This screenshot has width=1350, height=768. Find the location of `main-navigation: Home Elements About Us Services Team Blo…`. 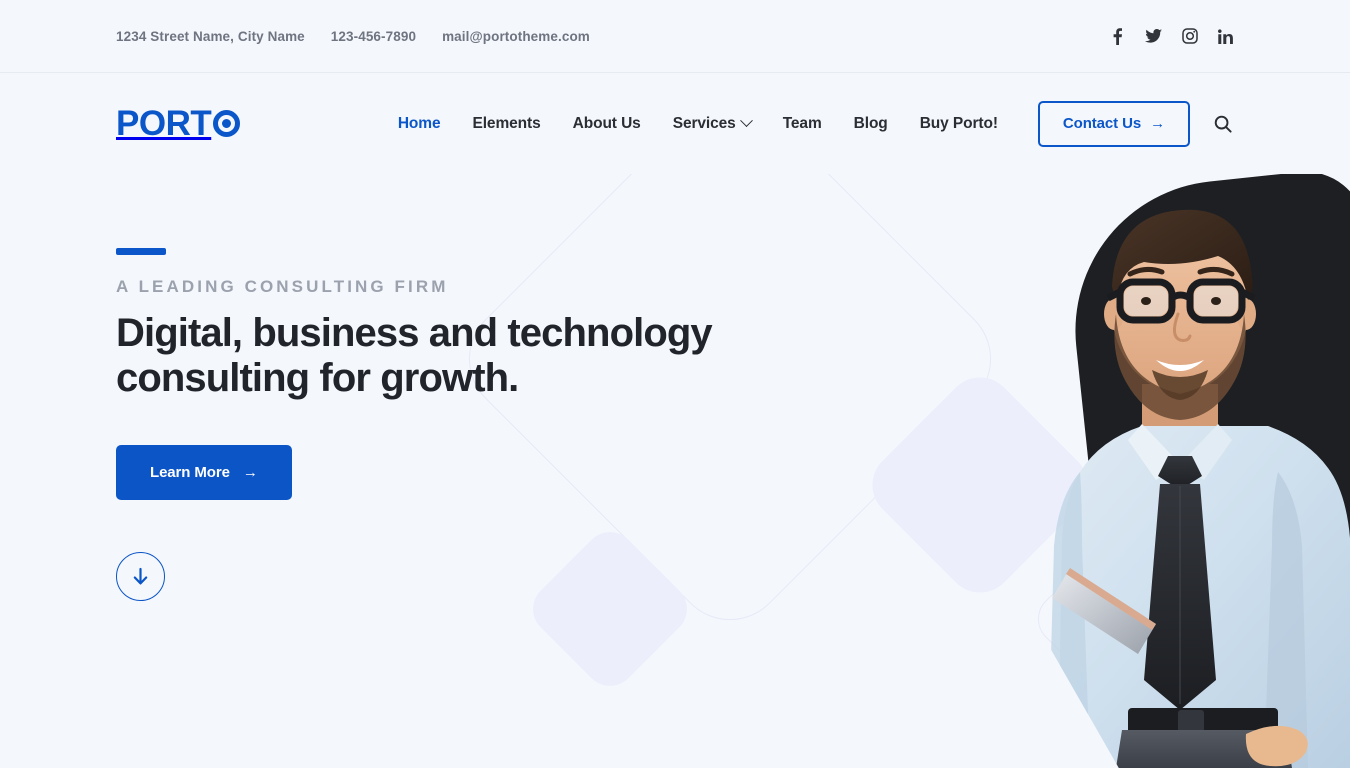

main-navigation: Home Elements About Us Services Team Blo… is located at coordinates (808, 123).